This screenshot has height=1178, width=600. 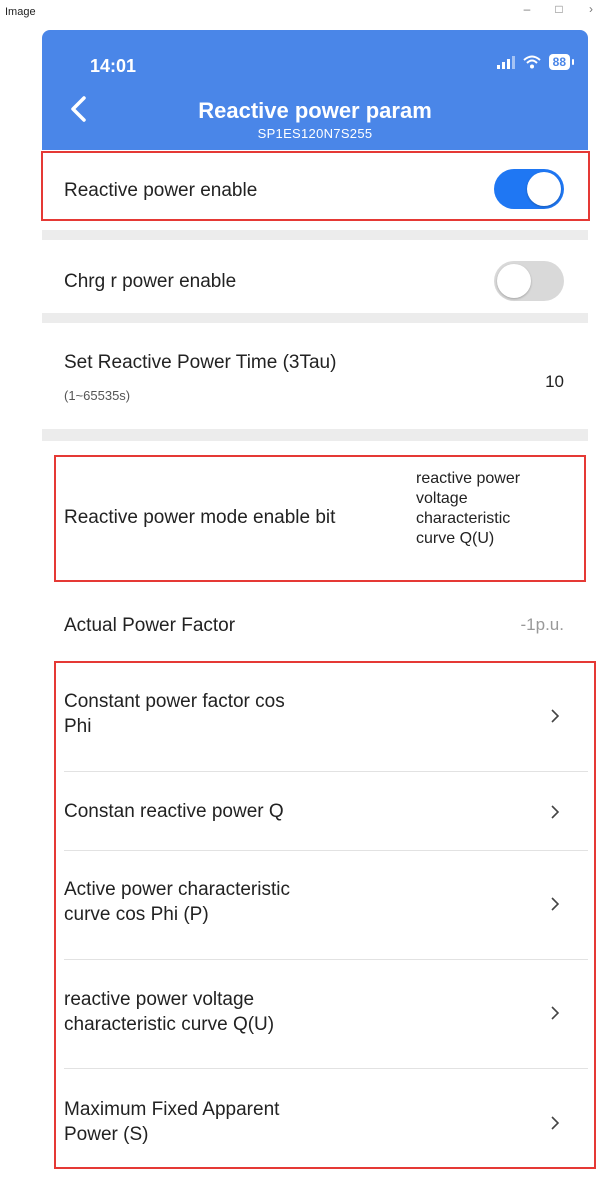 What do you see at coordinates (561, 62) in the screenshot?
I see `battery-icon: 88` at bounding box center [561, 62].